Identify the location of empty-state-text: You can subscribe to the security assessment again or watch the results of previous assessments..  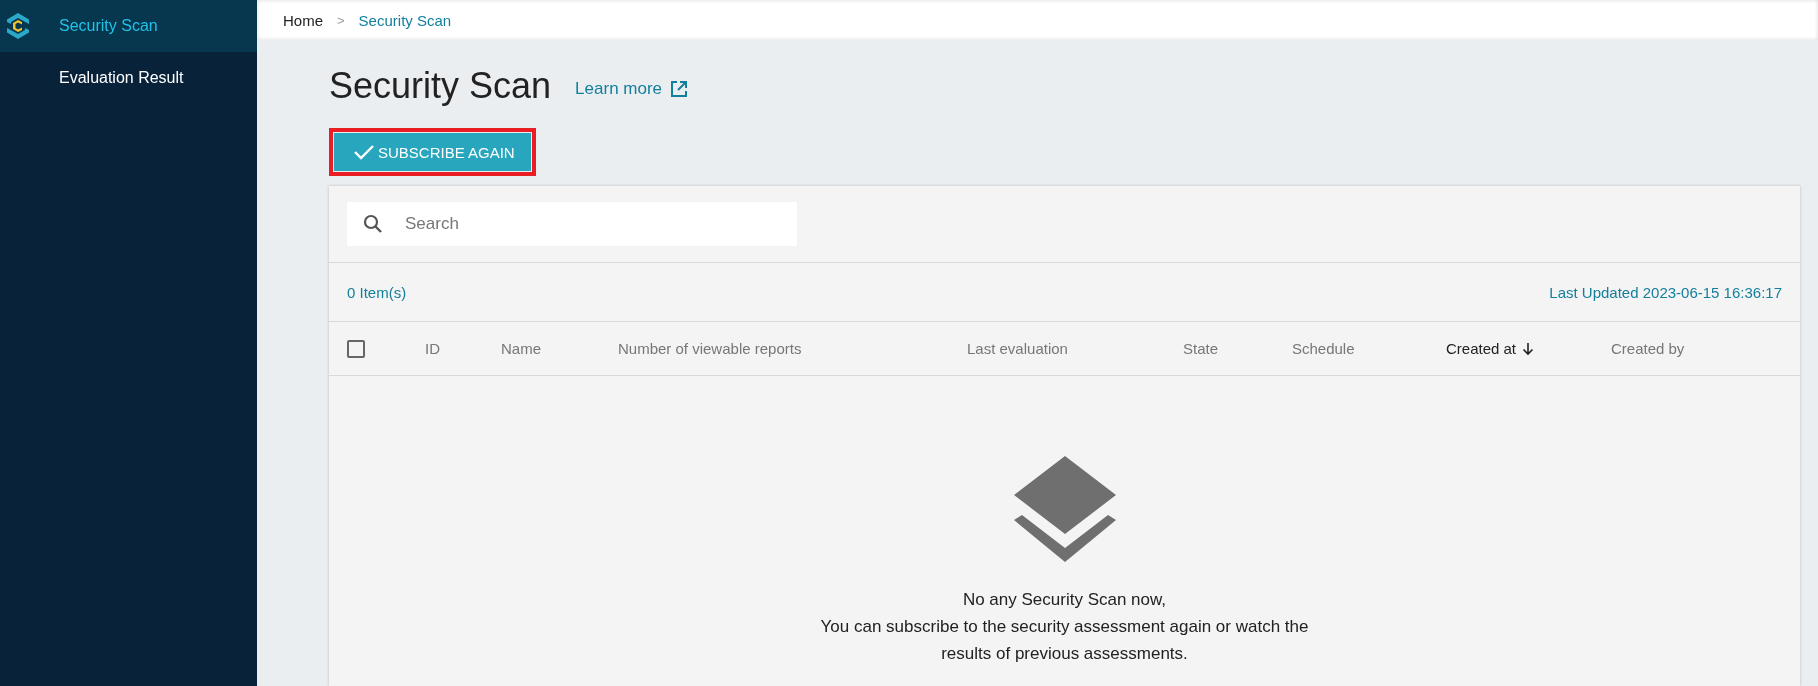
(1064, 640).